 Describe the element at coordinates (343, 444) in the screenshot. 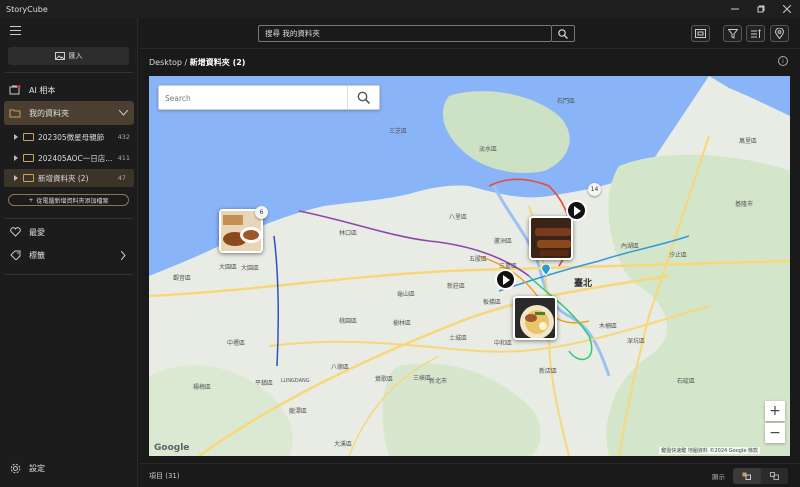

I see `map-label: 大溪區` at that location.